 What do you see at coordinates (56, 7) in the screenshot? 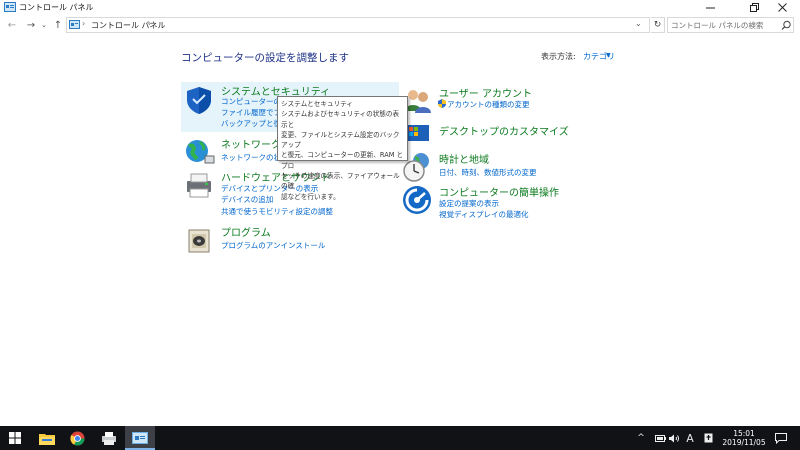
I see `window-title: コントロール パネル` at bounding box center [56, 7].